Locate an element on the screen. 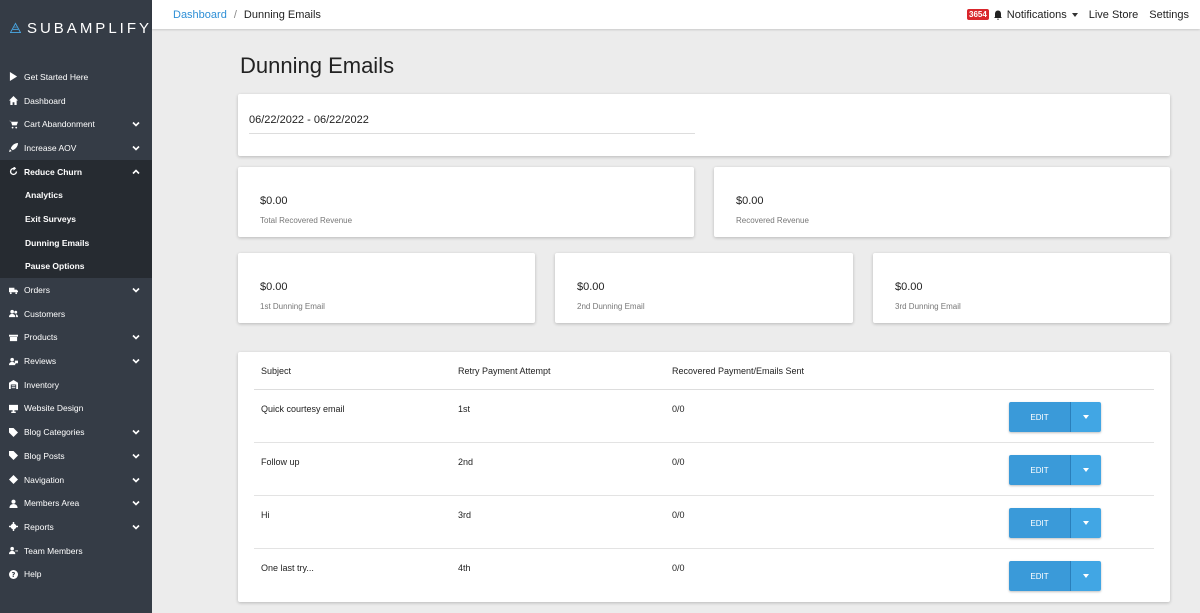 This screenshot has width=1200, height=613. box-icon is located at coordinates (13, 337).